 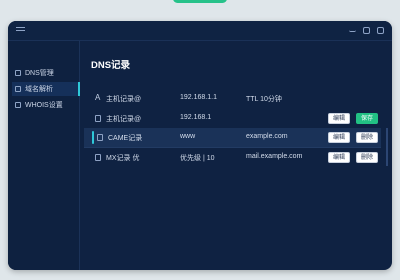 I want to click on scrollbar, so click(x=387, y=147).